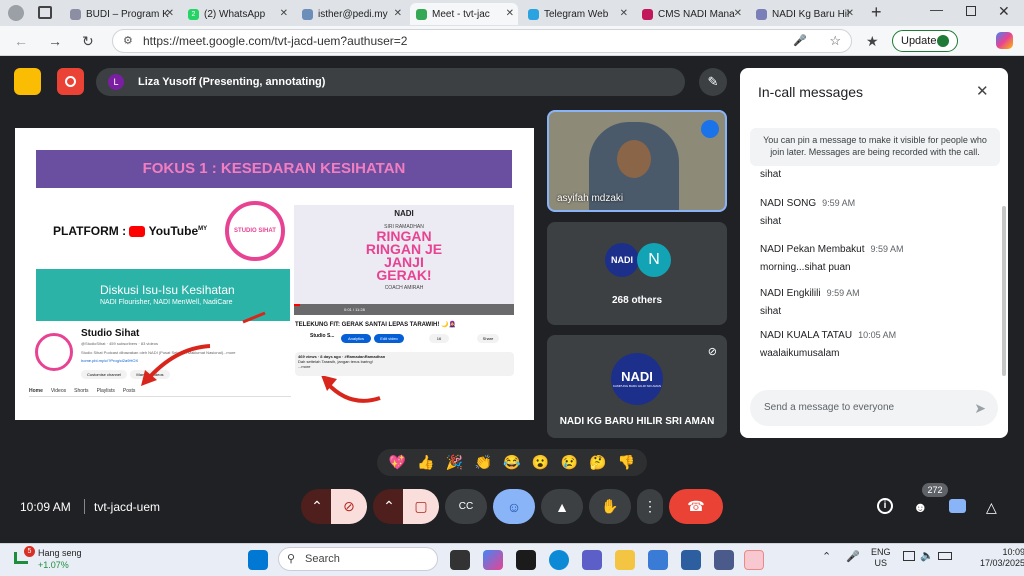  Describe the element at coordinates (128, 41) in the screenshot. I see `site-info-icon: ⚙` at that location.